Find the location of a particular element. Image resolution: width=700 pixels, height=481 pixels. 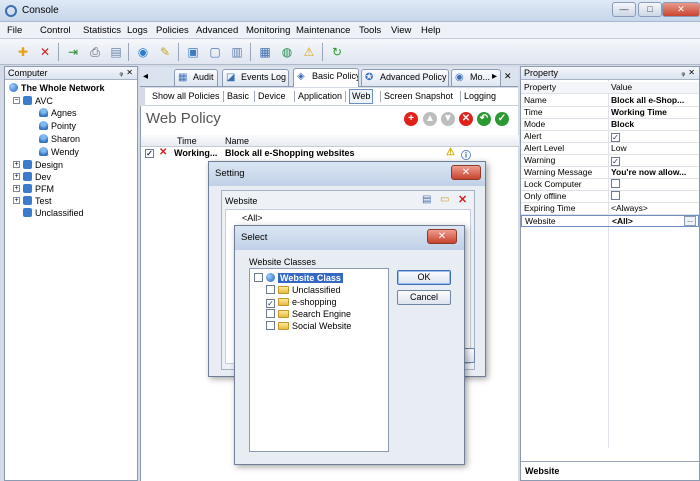

subtab-screen-snapshot: Screen Snapshot is located at coordinates (418, 96).